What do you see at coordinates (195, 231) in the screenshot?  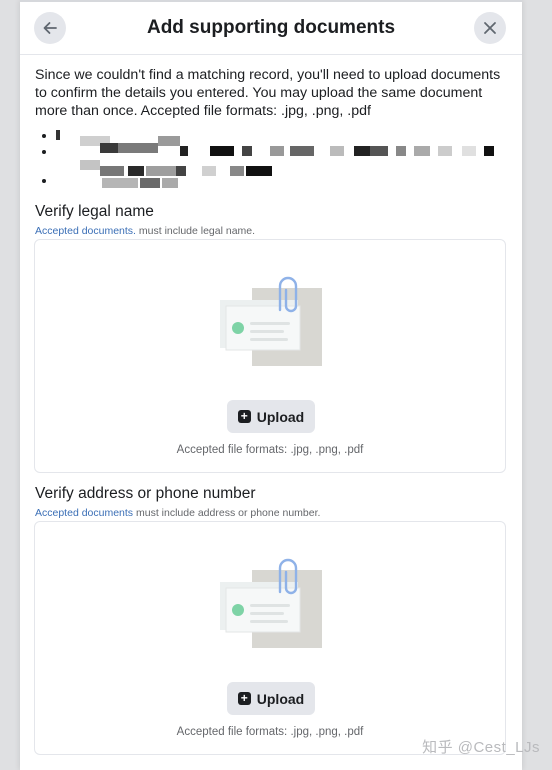 I see `note-text: must include legal name.` at bounding box center [195, 231].